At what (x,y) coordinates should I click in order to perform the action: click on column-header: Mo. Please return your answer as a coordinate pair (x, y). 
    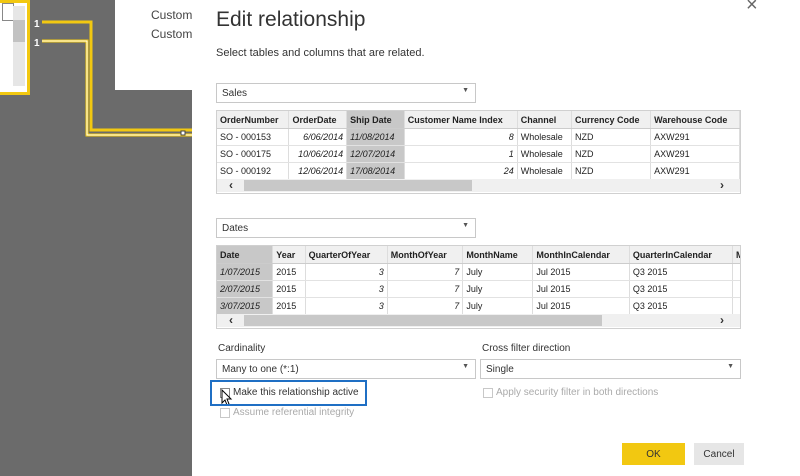
    Looking at the image, I should click on (736, 255).